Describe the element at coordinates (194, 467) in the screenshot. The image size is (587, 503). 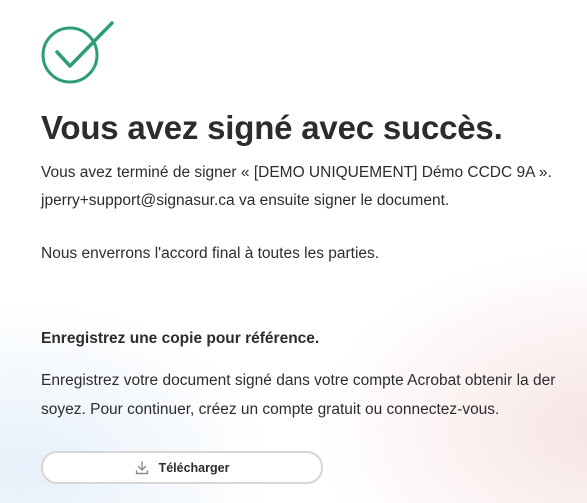
I see `download-button-label: Télécharger` at that location.